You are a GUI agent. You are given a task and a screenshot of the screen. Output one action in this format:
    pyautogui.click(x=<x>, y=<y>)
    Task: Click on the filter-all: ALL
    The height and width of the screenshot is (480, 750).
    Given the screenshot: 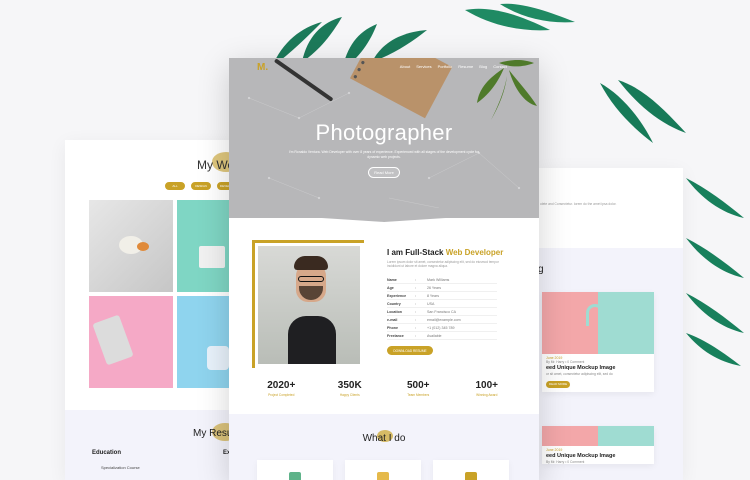 What is the action you would take?
    pyautogui.click(x=175, y=186)
    